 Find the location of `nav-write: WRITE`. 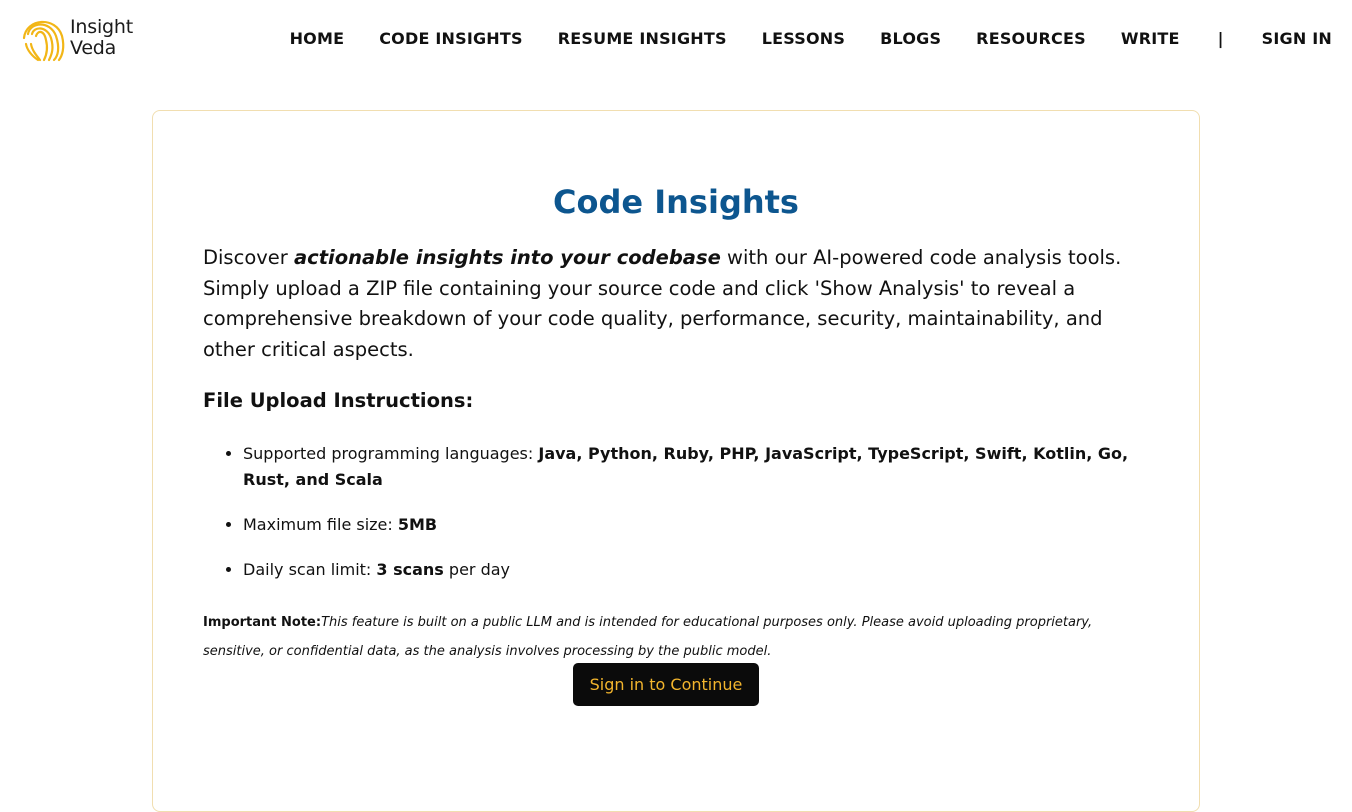

nav-write: WRITE is located at coordinates (1150, 39).